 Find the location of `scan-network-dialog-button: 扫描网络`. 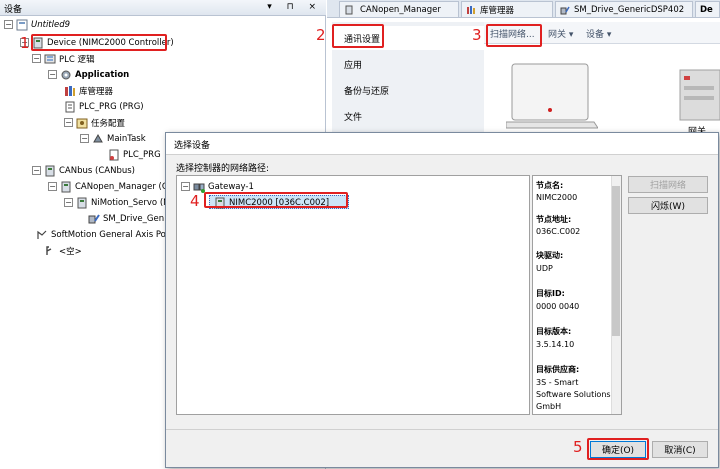

scan-network-dialog-button: 扫描网络 is located at coordinates (668, 184).